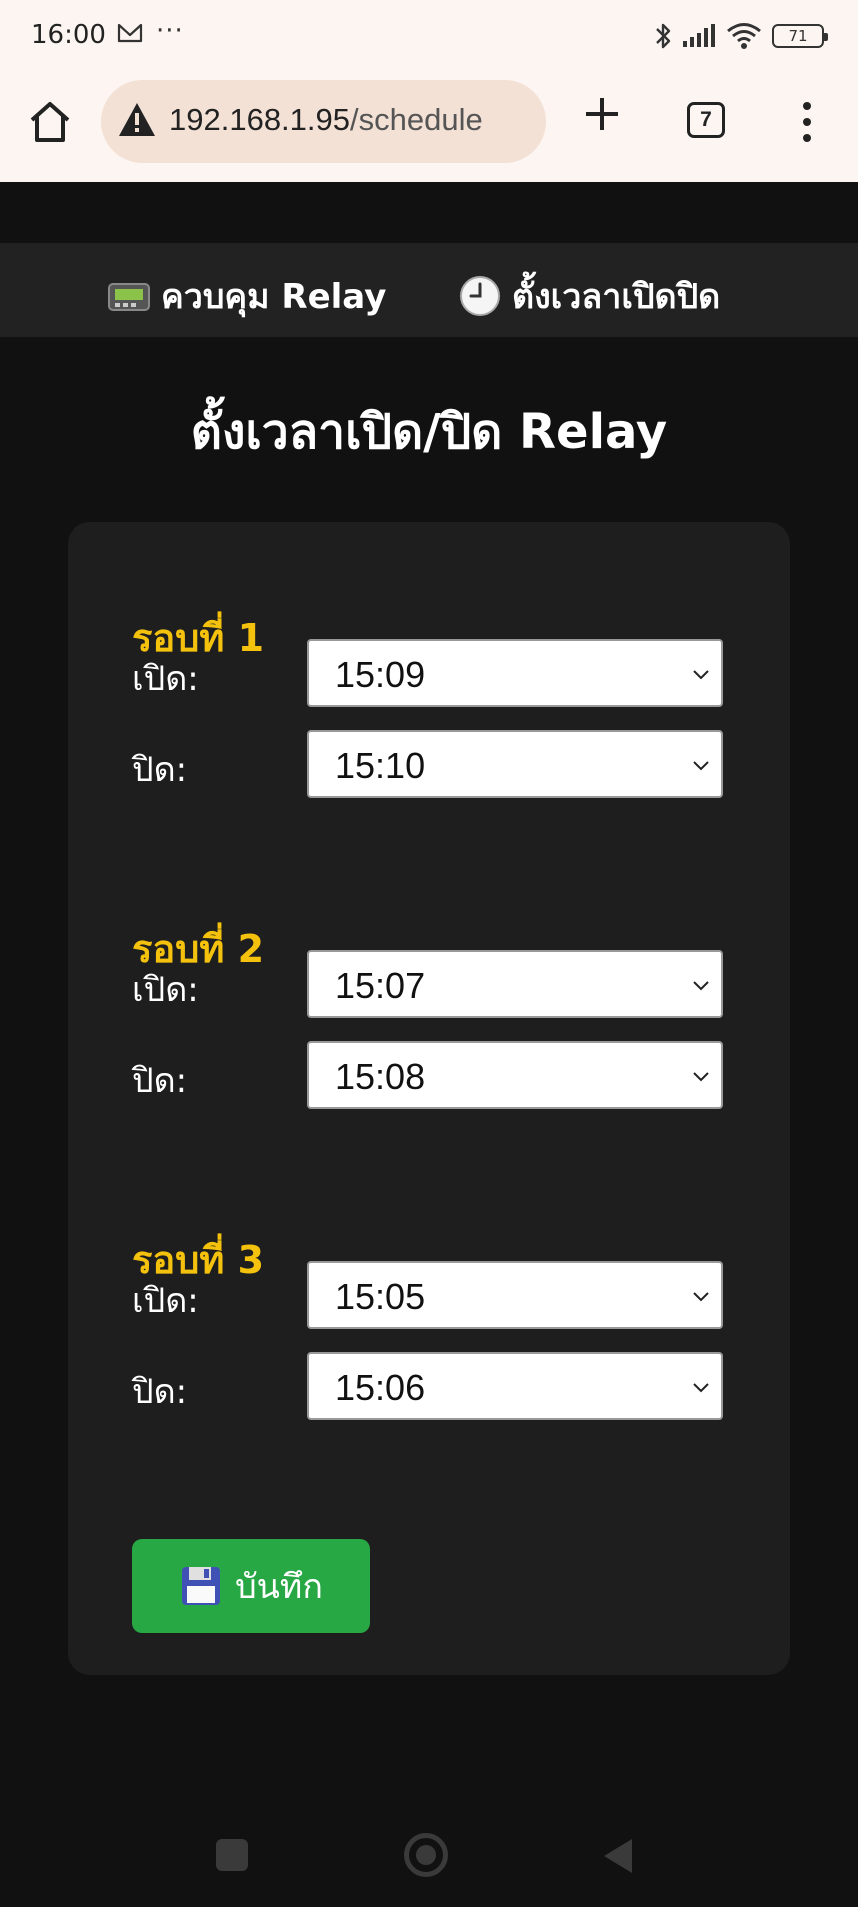  What do you see at coordinates (429, 36) in the screenshot?
I see `status-bar: 16:00 ··· 71` at bounding box center [429, 36].